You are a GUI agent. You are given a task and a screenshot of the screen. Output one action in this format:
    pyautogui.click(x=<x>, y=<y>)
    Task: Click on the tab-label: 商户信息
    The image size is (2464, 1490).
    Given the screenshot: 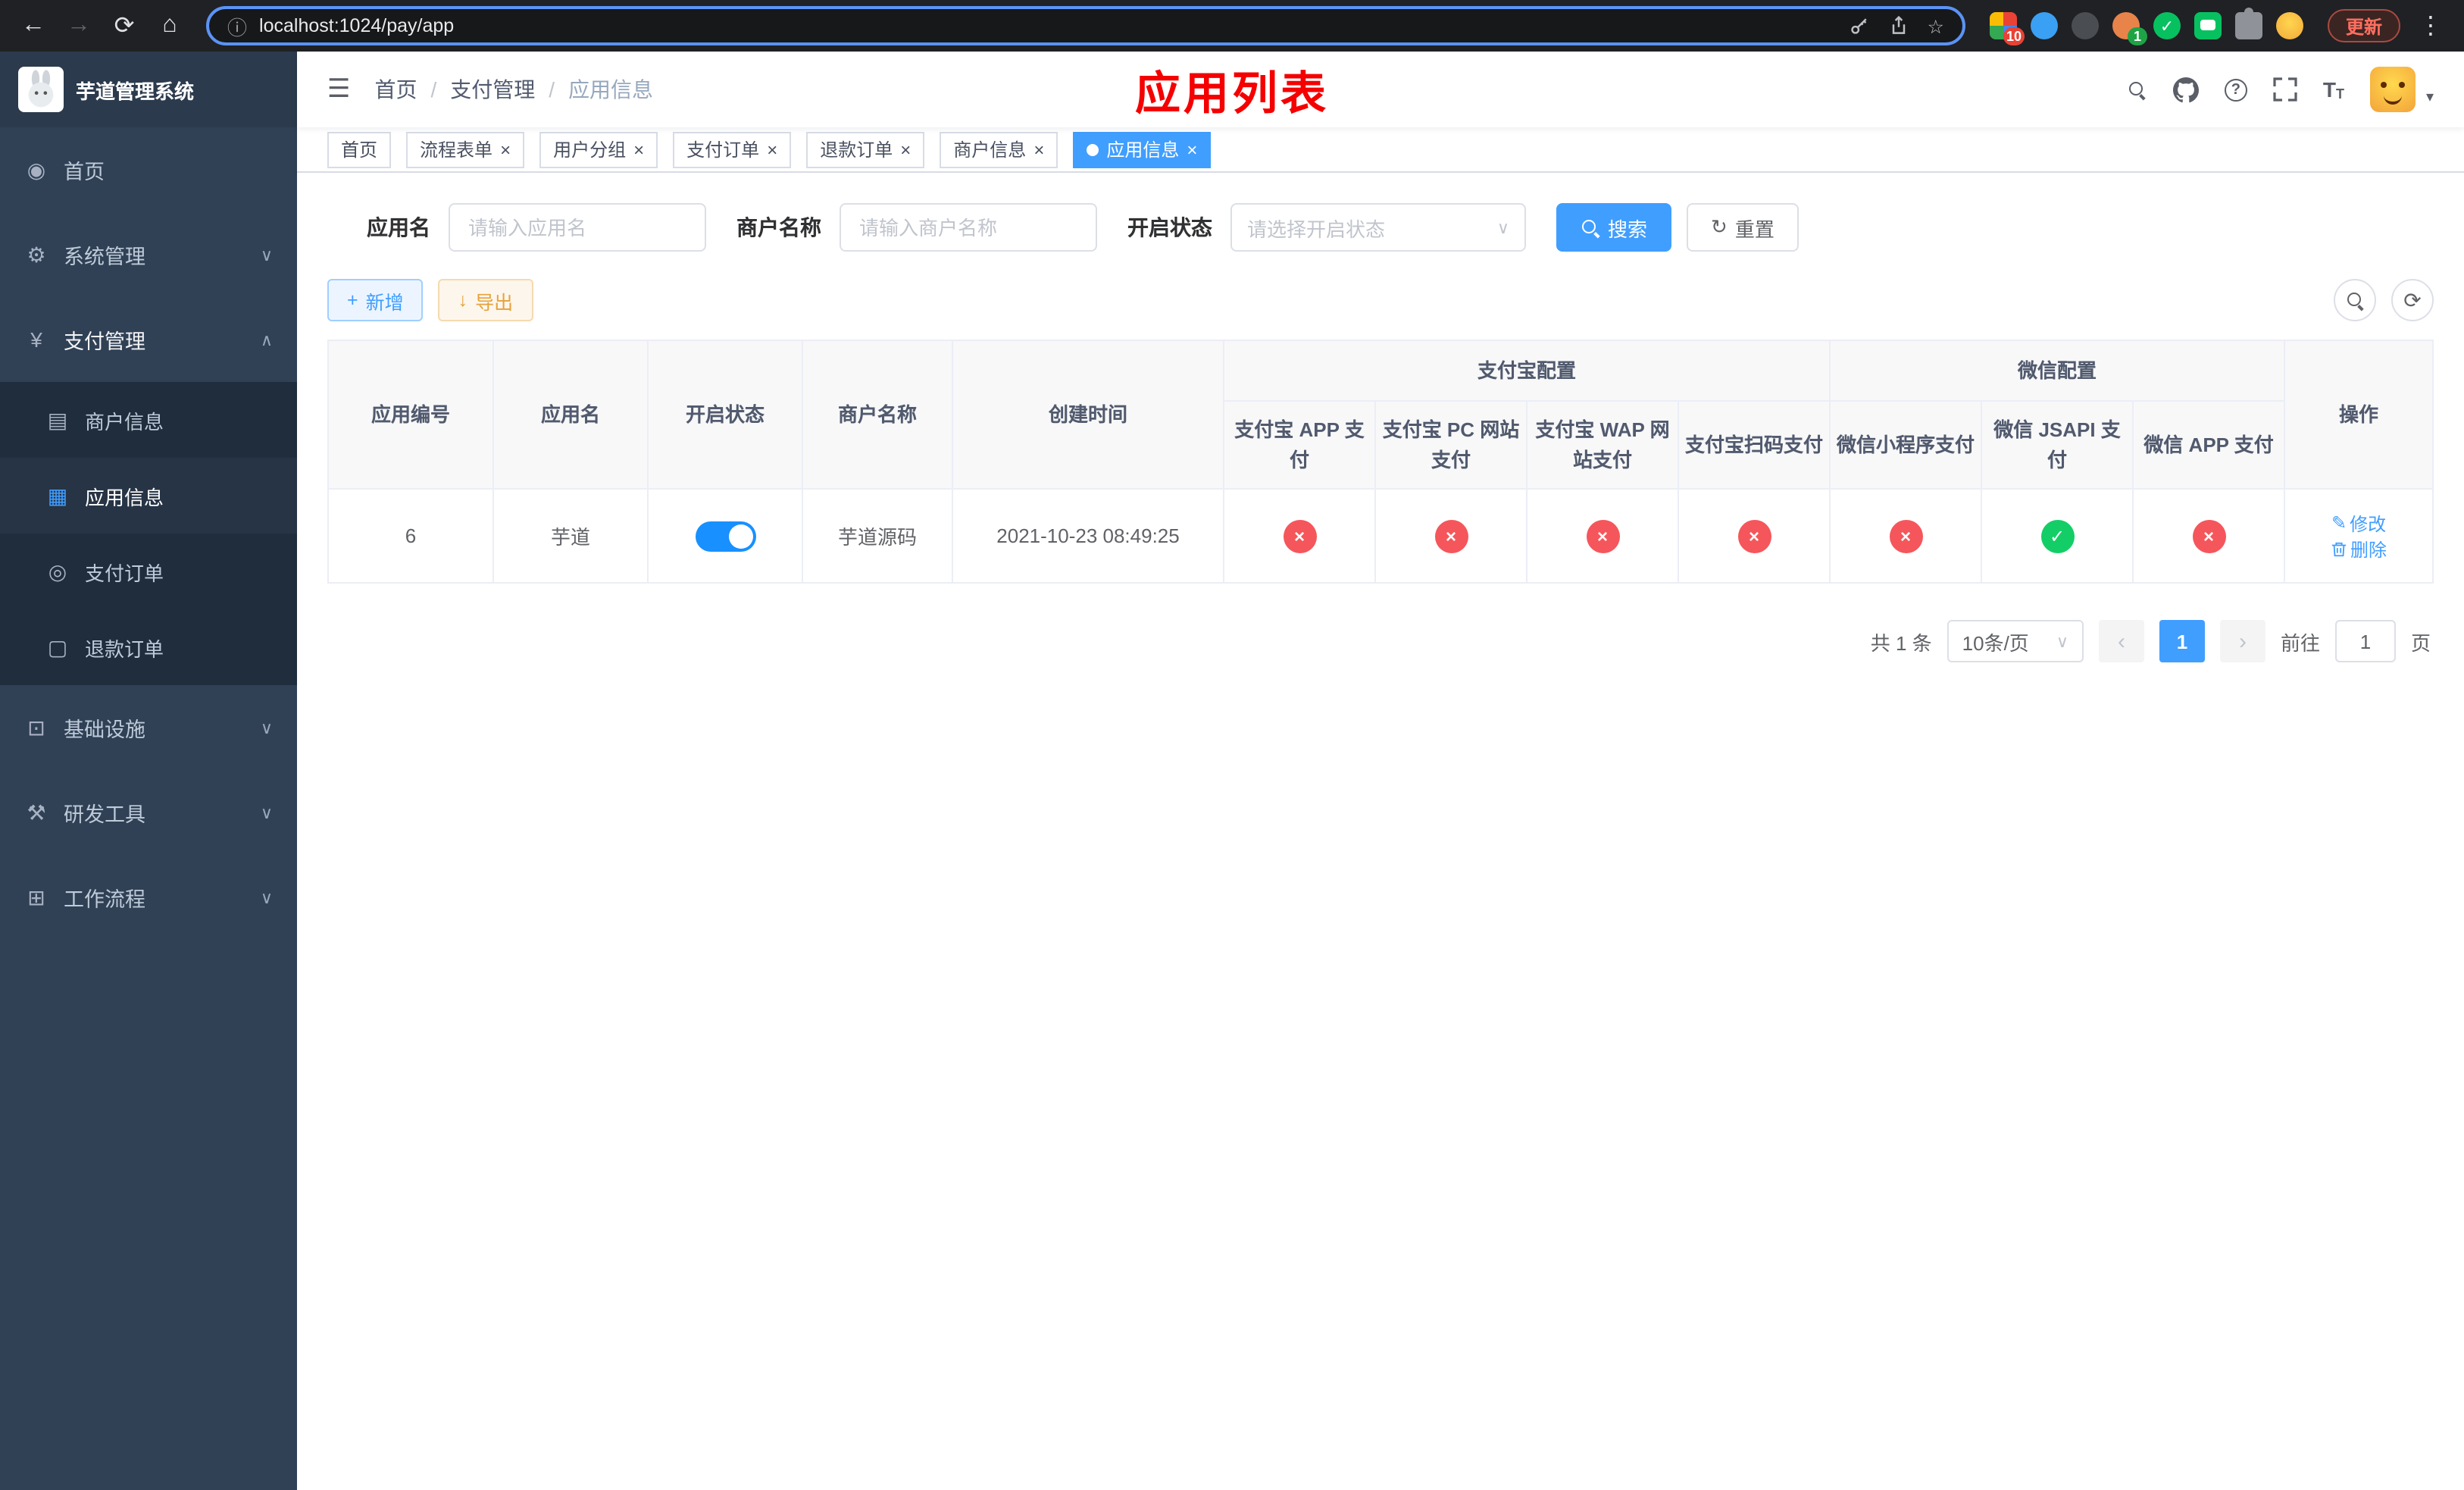 What is the action you would take?
    pyautogui.click(x=990, y=150)
    